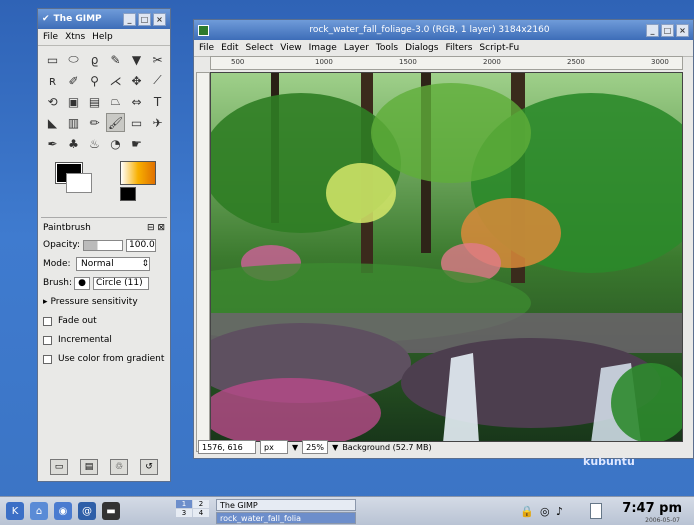 The image size is (694, 525). I want to click on volume-icon: ♪, so click(559, 511).